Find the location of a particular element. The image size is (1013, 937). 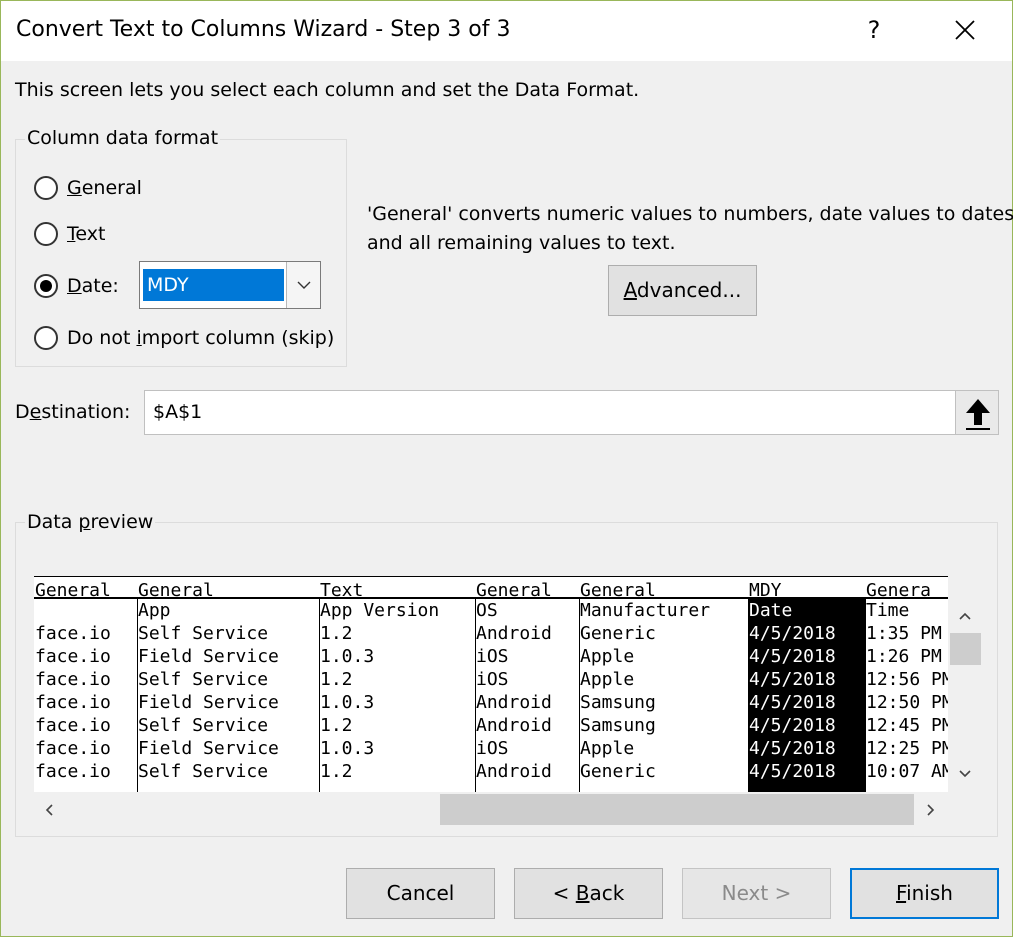

help-button: ? is located at coordinates (874, 30).